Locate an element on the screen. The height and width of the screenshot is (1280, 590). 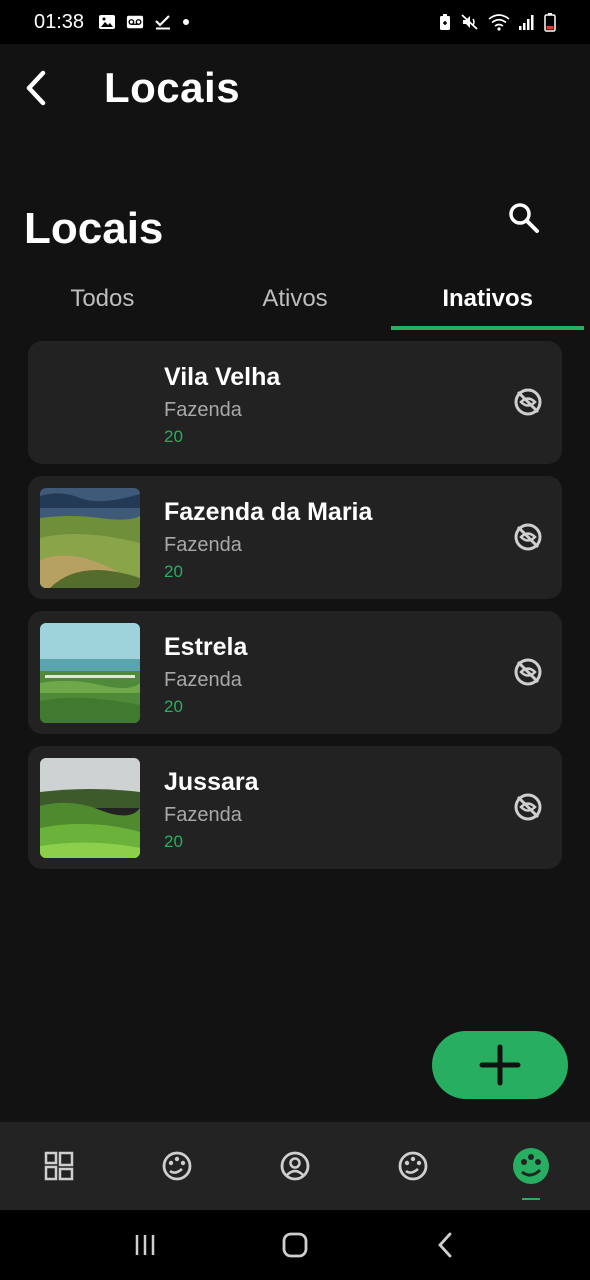
arrow-back-icon is located at coordinates (36, 88).